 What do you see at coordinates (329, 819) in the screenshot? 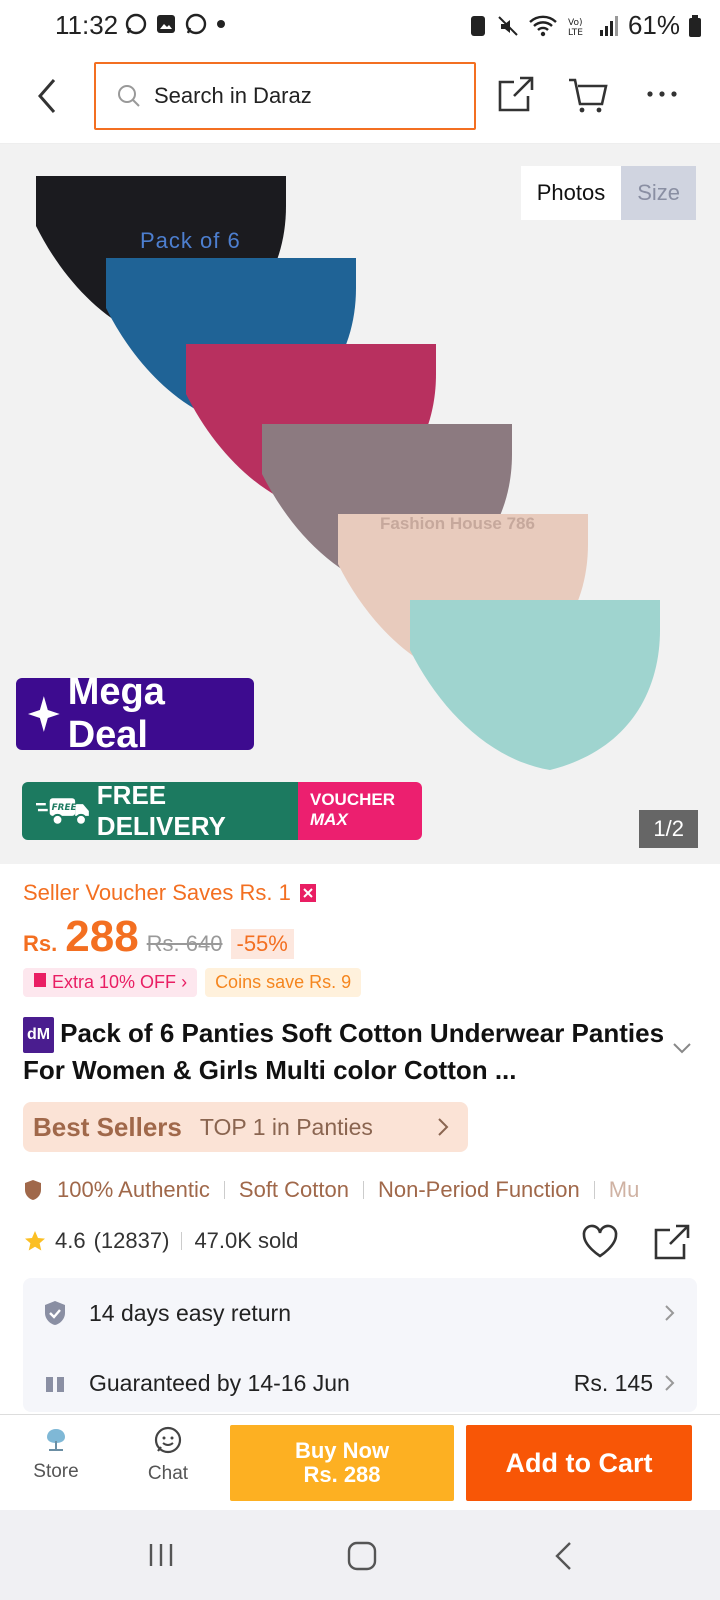
I see `max-text: MAX` at bounding box center [329, 819].